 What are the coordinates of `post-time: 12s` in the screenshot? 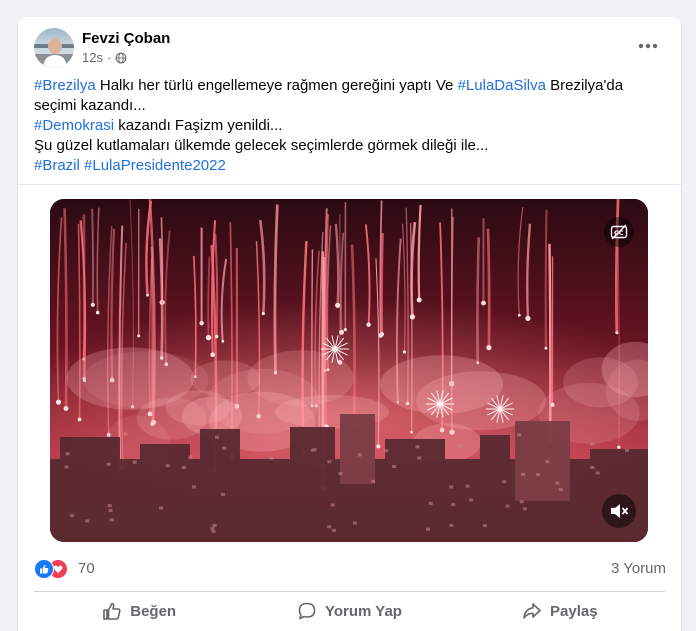 It's located at (92, 57).